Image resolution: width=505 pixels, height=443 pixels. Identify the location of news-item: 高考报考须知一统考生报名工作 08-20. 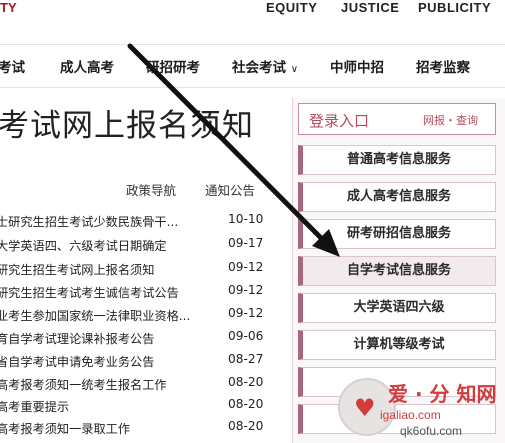
(140, 386).